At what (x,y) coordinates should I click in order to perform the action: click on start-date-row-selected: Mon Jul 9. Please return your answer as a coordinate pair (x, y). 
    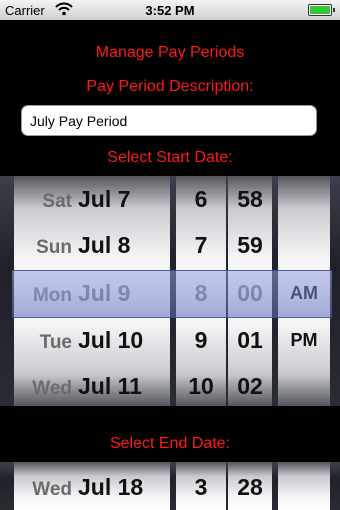
    Looking at the image, I should click on (92, 293).